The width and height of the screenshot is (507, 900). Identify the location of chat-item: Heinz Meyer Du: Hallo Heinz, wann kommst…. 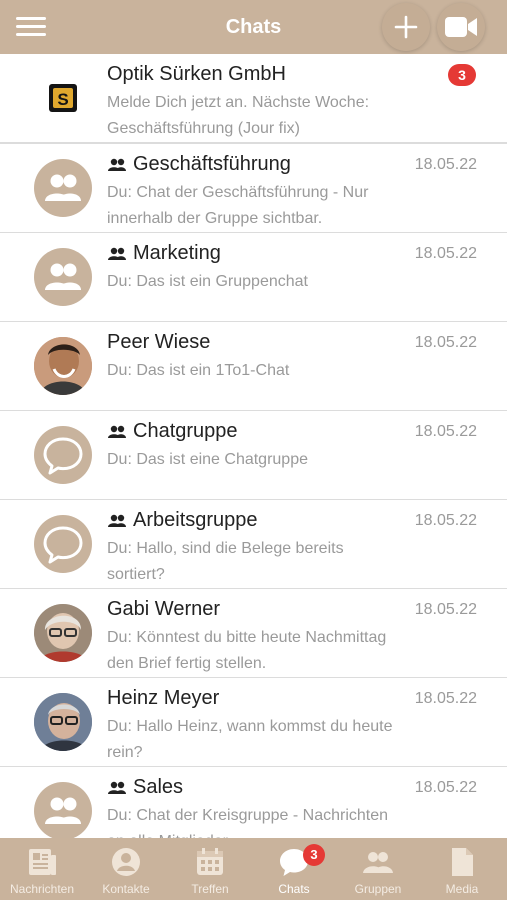
(253, 723).